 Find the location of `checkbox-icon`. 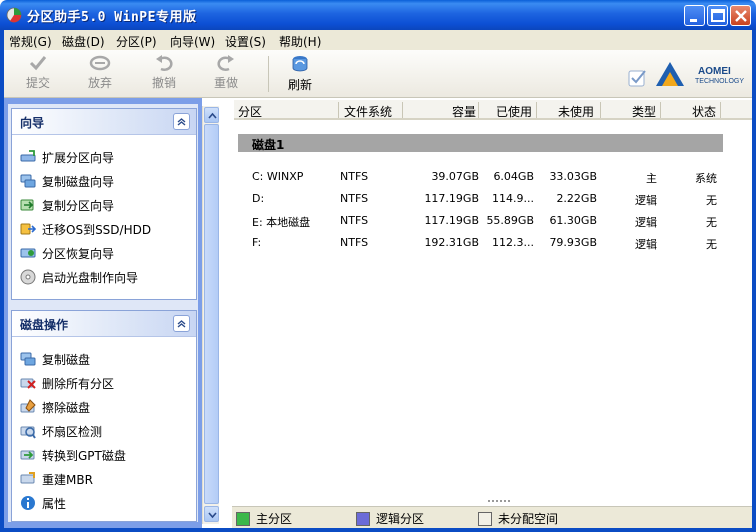

checkbox-icon is located at coordinates (638, 78).